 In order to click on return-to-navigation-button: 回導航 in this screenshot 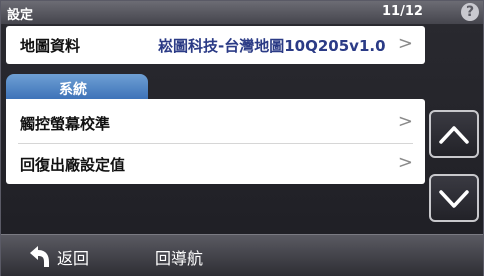, I will do `click(191, 255)`.